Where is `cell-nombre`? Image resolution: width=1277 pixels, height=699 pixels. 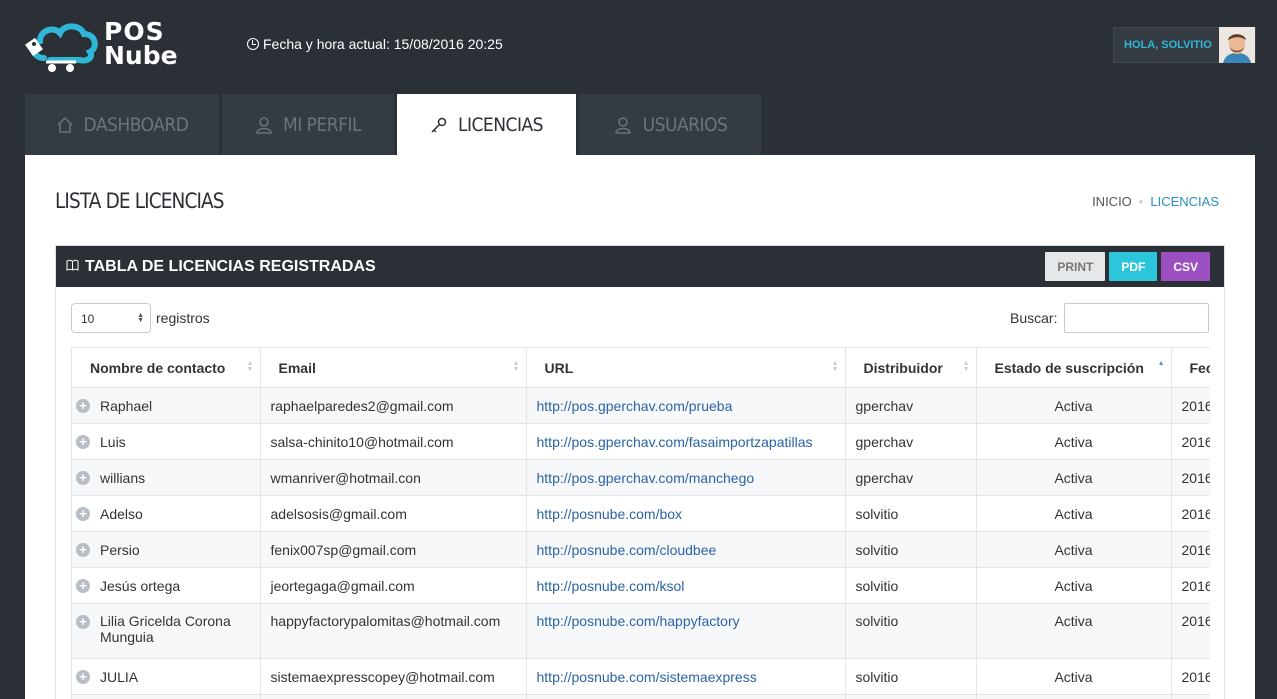
cell-nombre is located at coordinates (166, 696).